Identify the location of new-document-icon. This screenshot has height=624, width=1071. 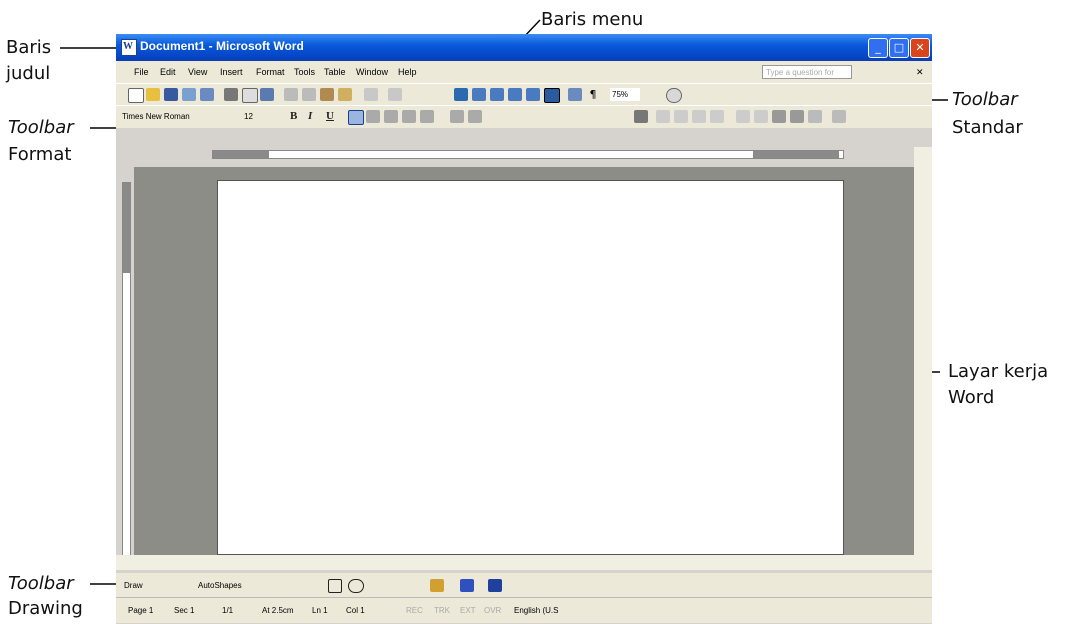
(136, 95).